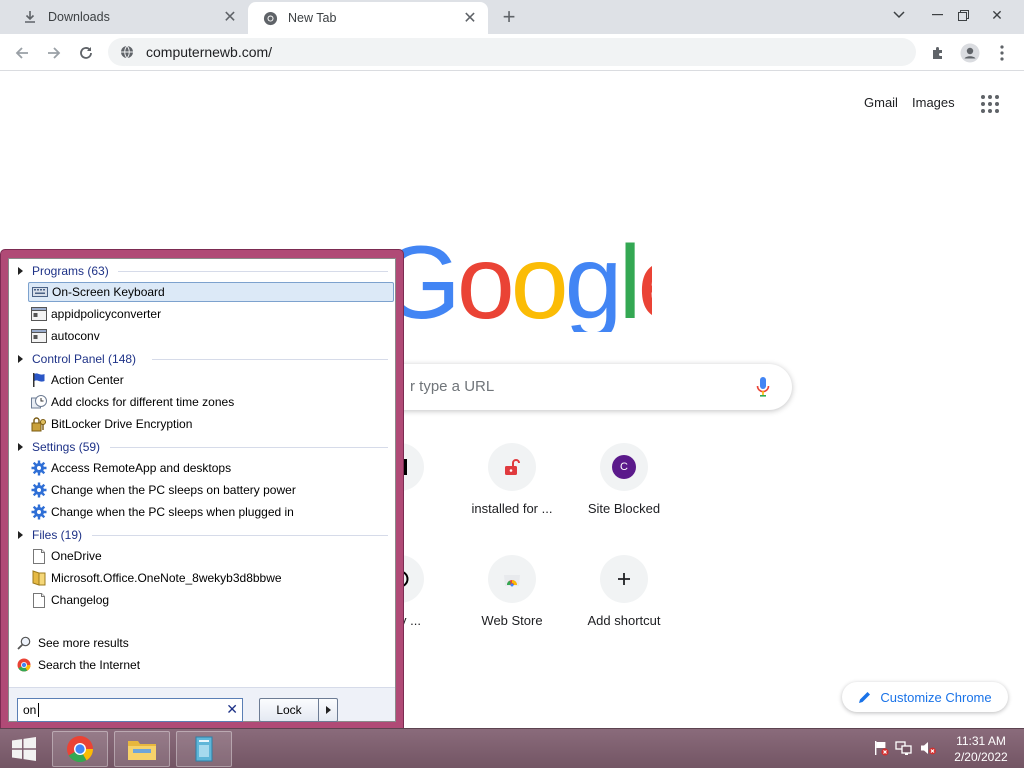  Describe the element at coordinates (211, 314) in the screenshot. I see `result-appidpolicyconverter: appidpolicyconverter` at that location.